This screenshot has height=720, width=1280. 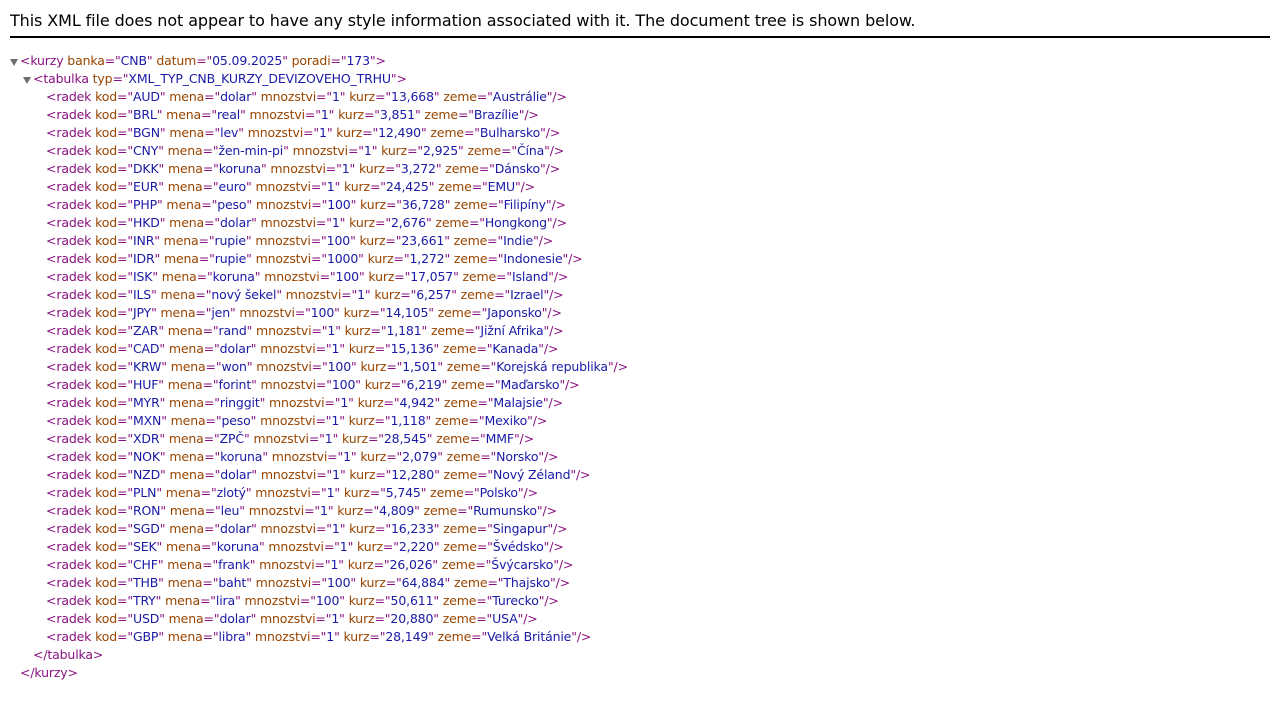 I want to click on attribute-value: BGN, so click(x=146, y=132).